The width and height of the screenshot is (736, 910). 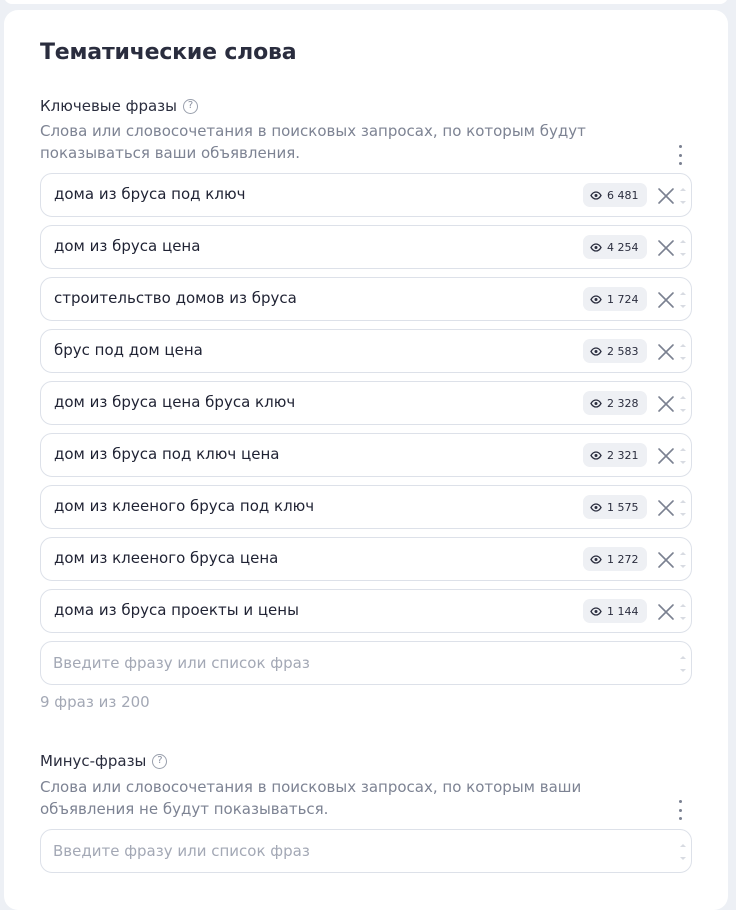 What do you see at coordinates (623, 455) in the screenshot?
I see `impressions-count: 2 321` at bounding box center [623, 455].